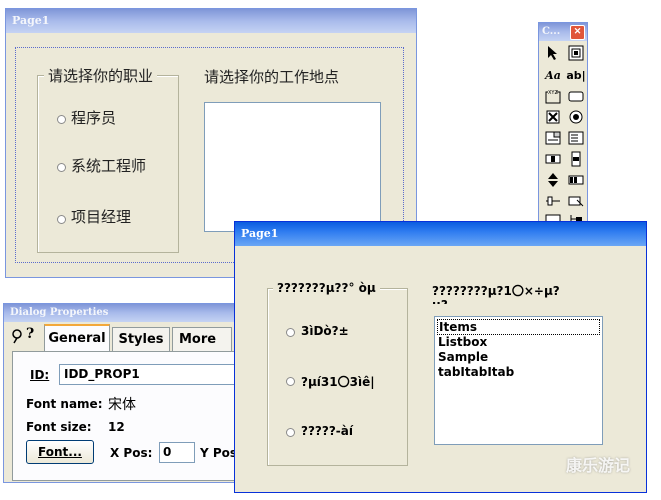  What do you see at coordinates (576, 180) in the screenshot?
I see `progress-icon` at bounding box center [576, 180].